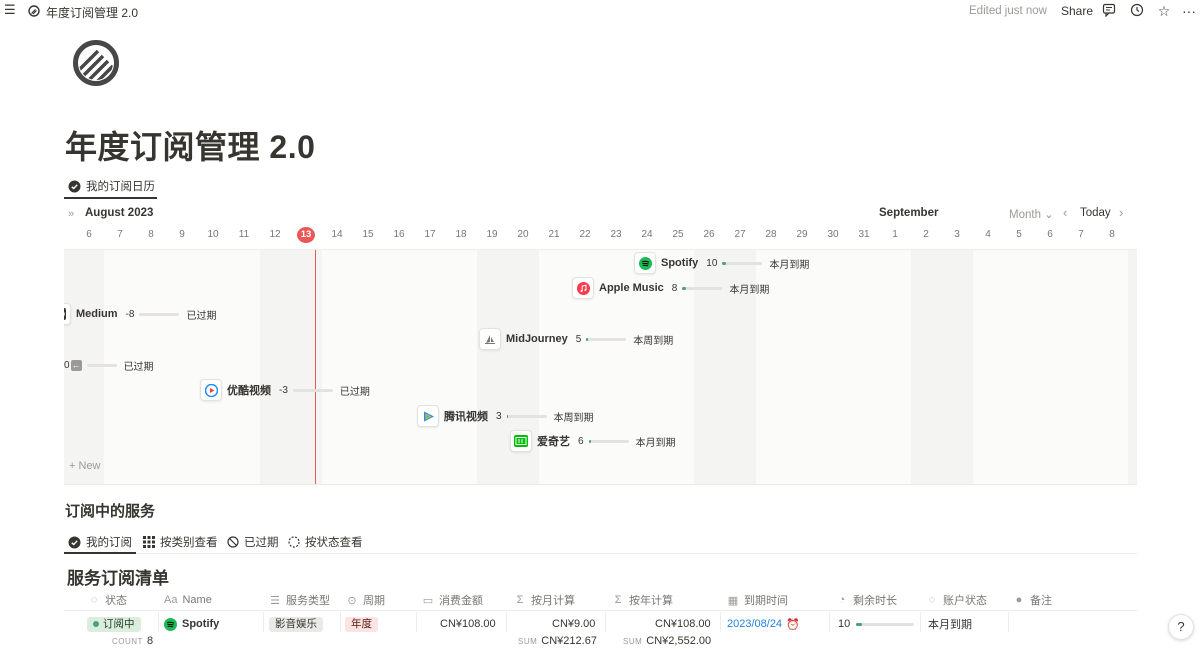  Describe the element at coordinates (132, 641) in the screenshot. I see `count-aggregate: COUNT 8` at that location.